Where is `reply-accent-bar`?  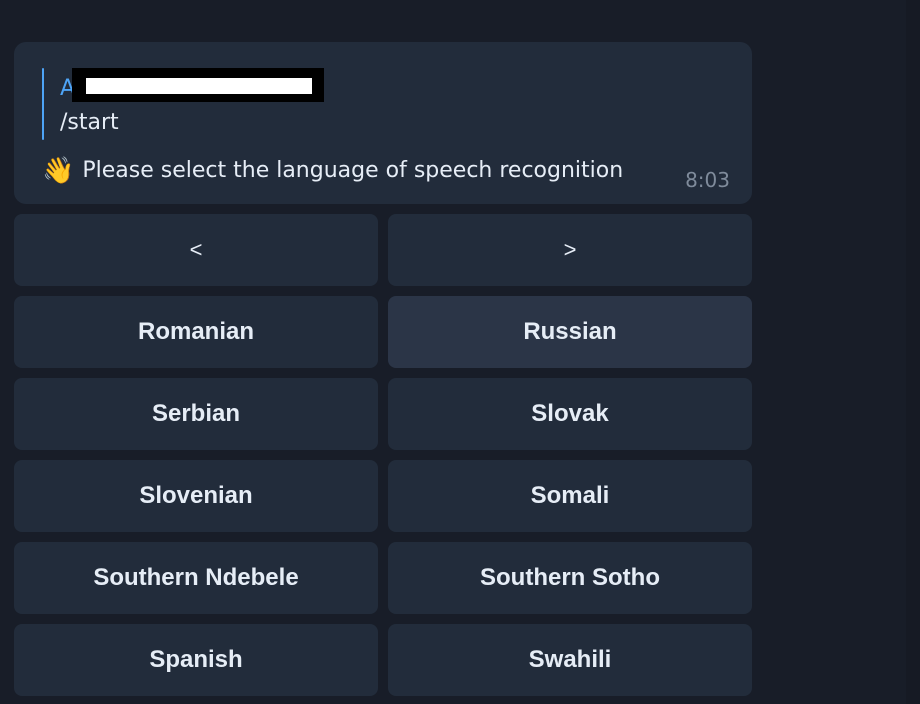
reply-accent-bar is located at coordinates (43, 104).